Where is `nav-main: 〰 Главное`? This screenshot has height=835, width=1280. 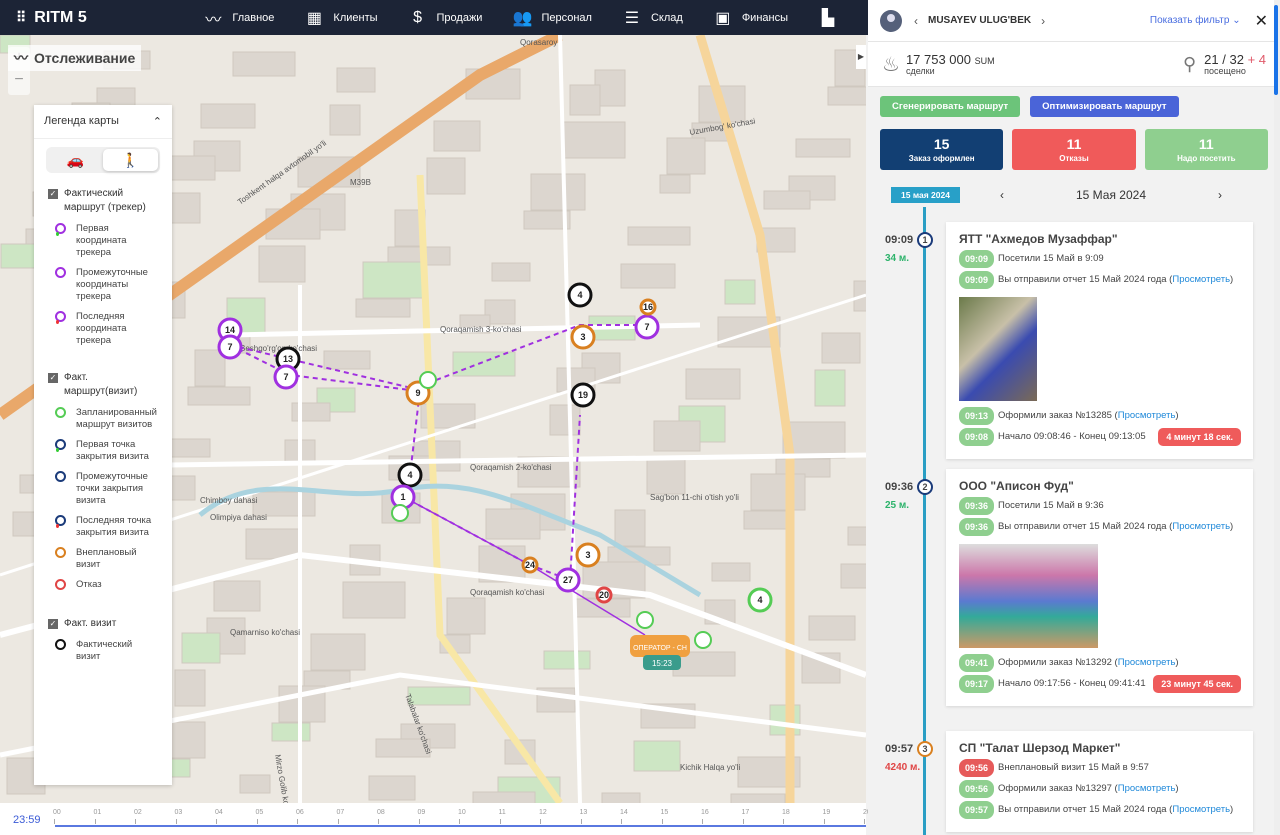
nav-main: 〰 Главное is located at coordinates (238, 18).